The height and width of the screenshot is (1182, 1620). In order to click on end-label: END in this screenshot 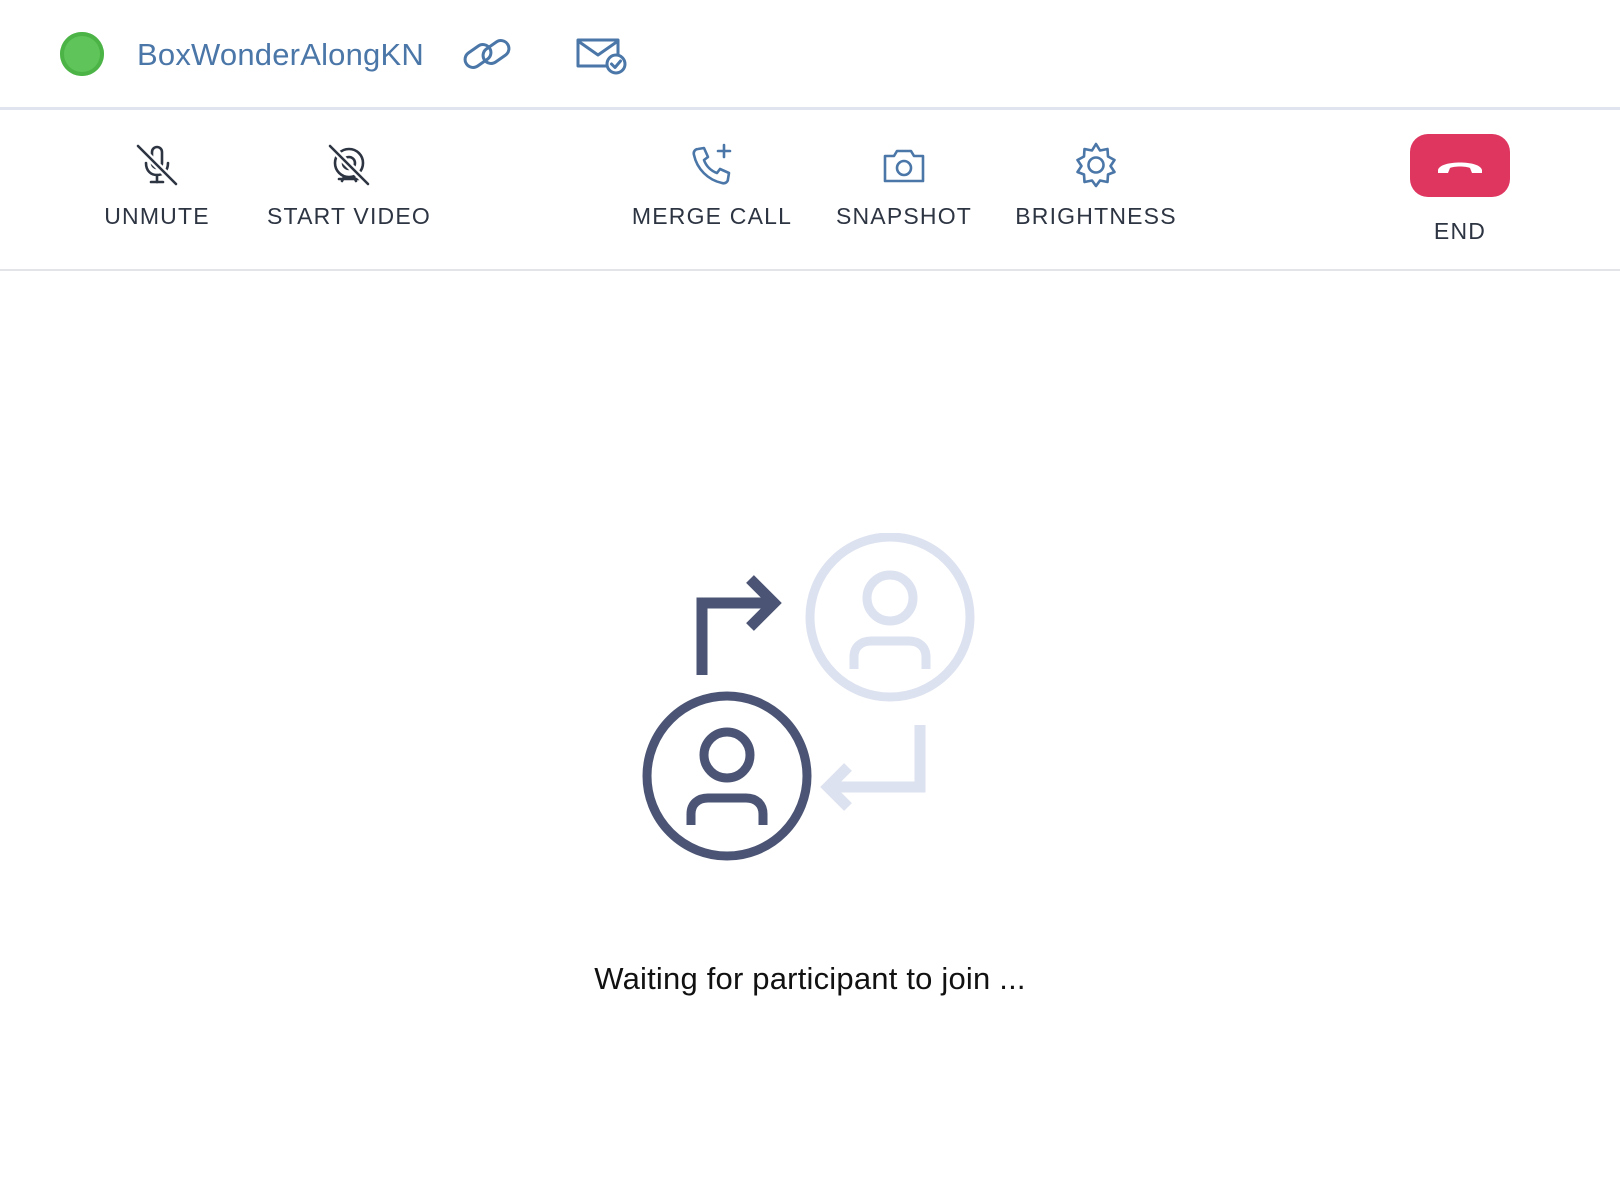, I will do `click(1460, 231)`.